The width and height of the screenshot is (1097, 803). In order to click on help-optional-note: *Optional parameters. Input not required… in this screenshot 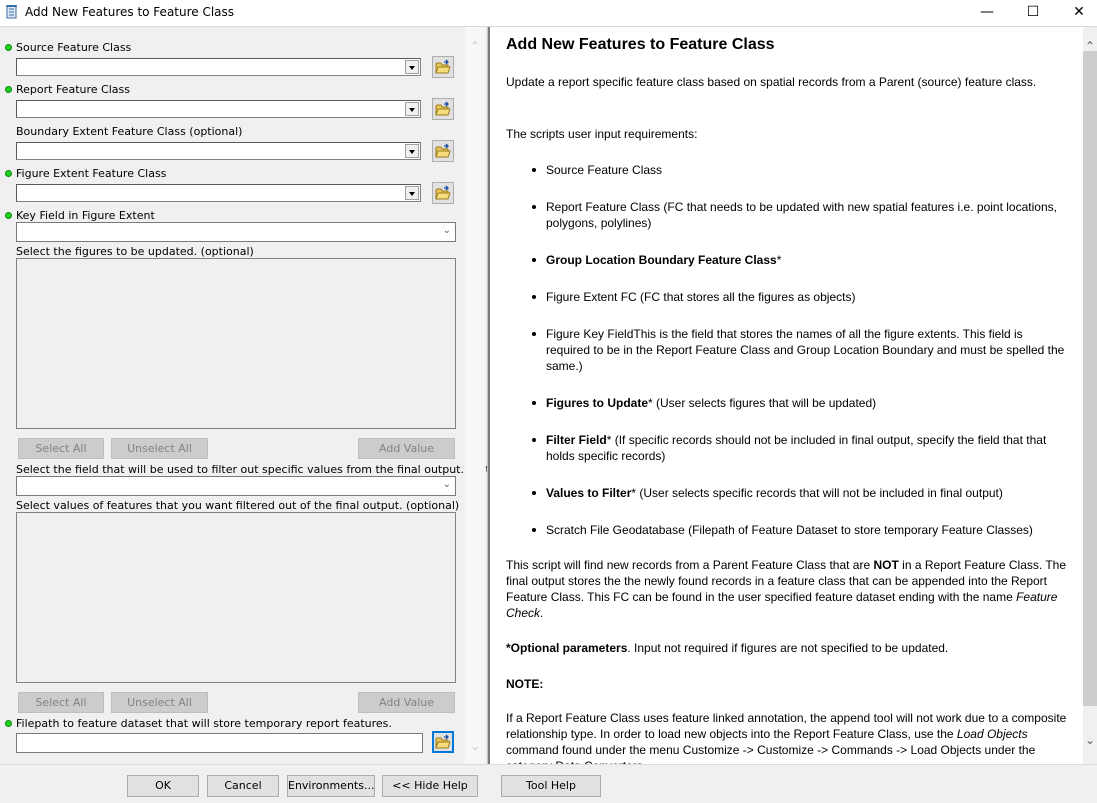, I will do `click(727, 648)`.